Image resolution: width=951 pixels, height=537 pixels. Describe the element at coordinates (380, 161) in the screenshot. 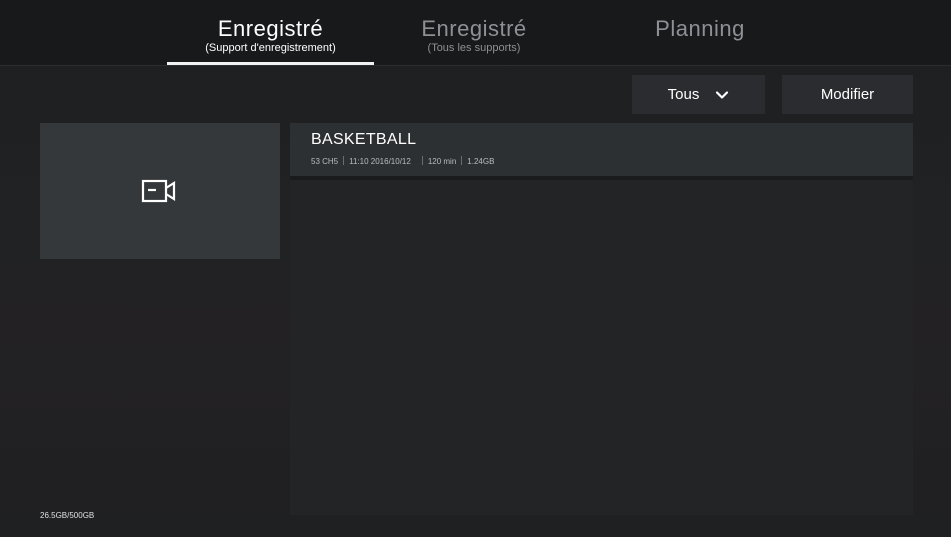

I see `recording-datetime: 11:10 2016/10/12` at that location.